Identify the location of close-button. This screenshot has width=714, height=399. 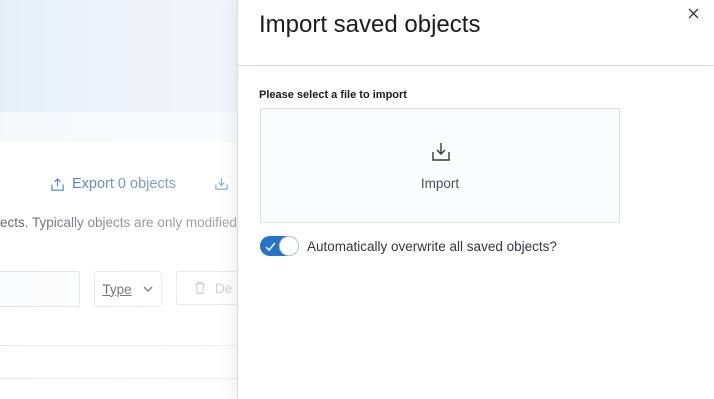
(693, 13).